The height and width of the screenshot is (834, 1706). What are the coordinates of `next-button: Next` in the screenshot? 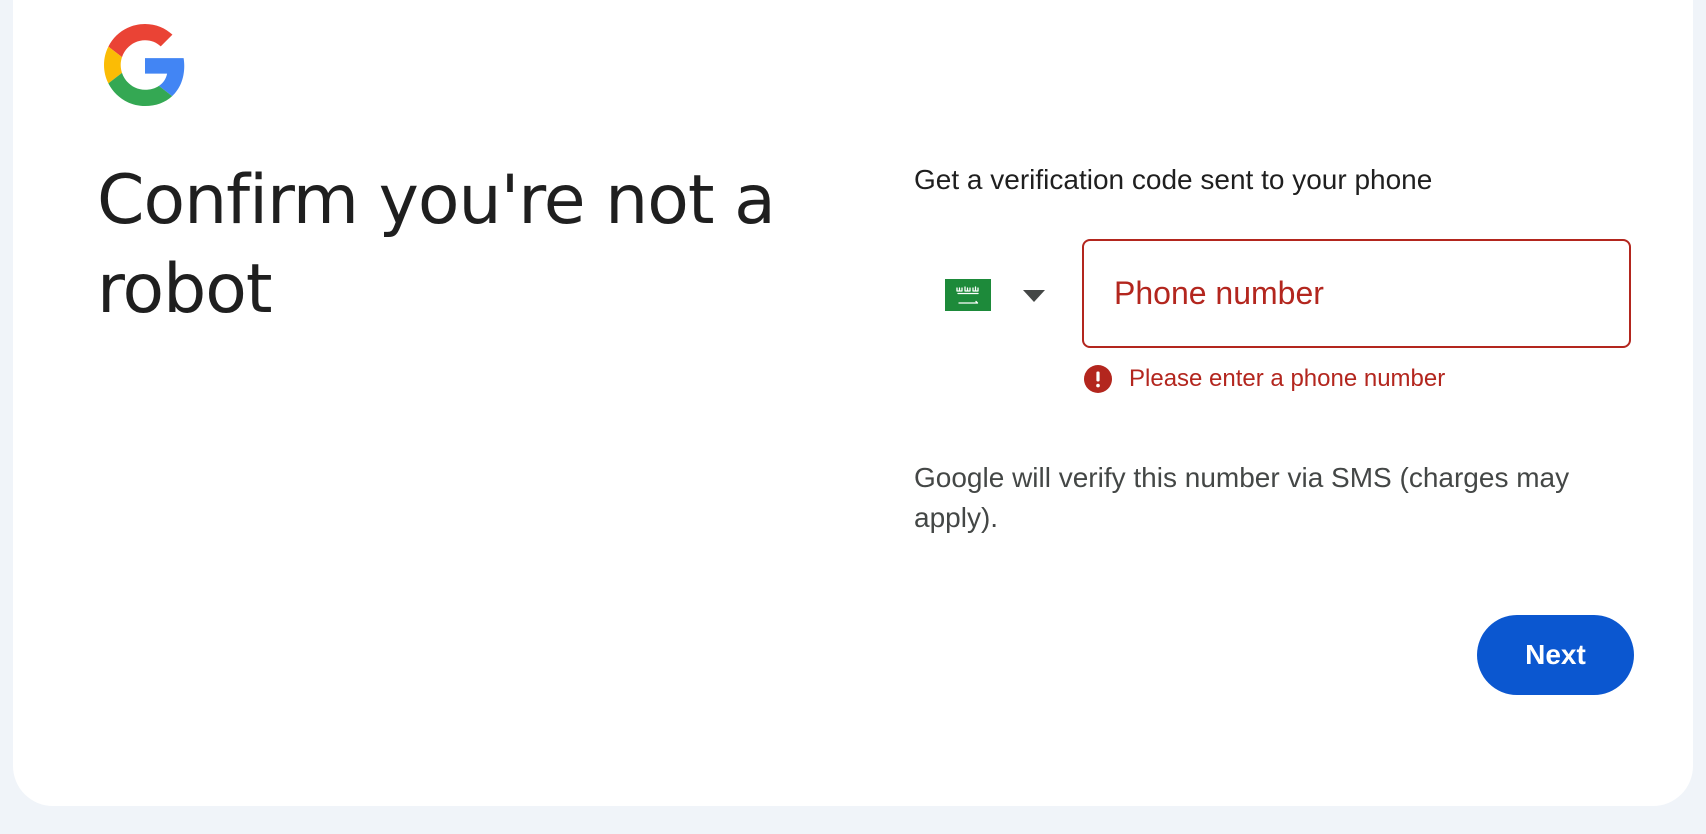 It's located at (1555, 655).